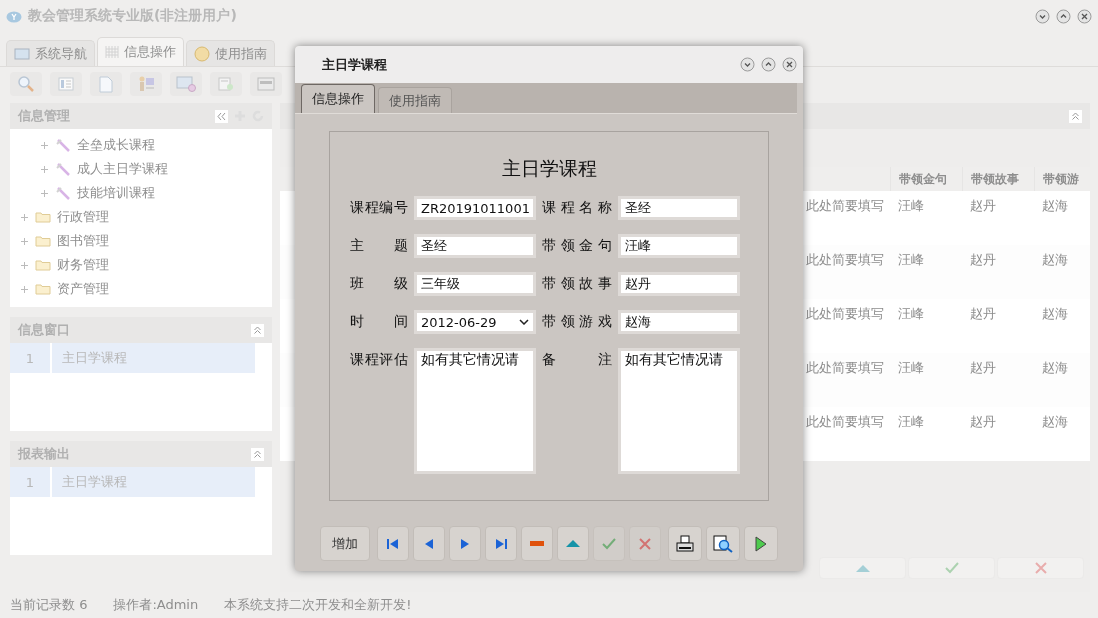  What do you see at coordinates (379, 245) in the screenshot?
I see `field-label: 主 题` at bounding box center [379, 245].